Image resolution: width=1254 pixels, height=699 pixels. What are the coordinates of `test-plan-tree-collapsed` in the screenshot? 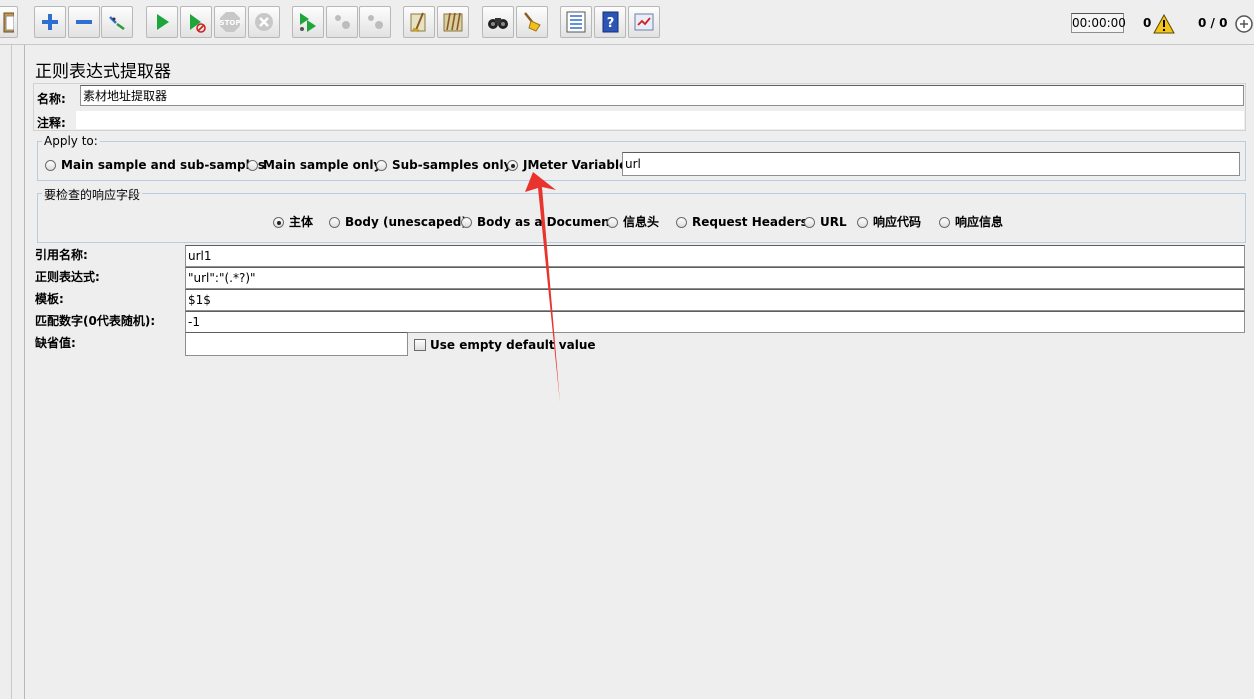 It's located at (12, 372).